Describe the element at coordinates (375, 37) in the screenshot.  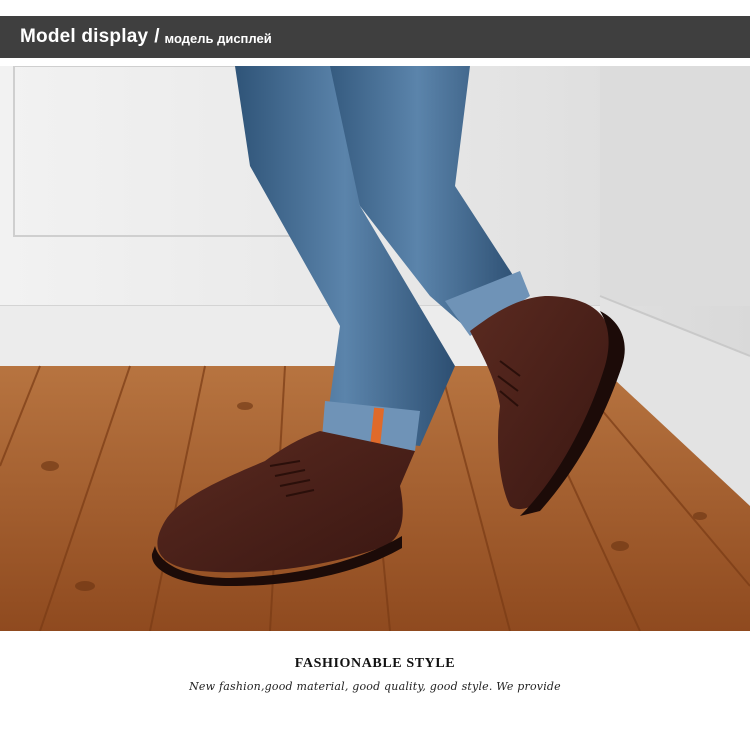
I see `section-header: Model display / модель дисплей` at that location.